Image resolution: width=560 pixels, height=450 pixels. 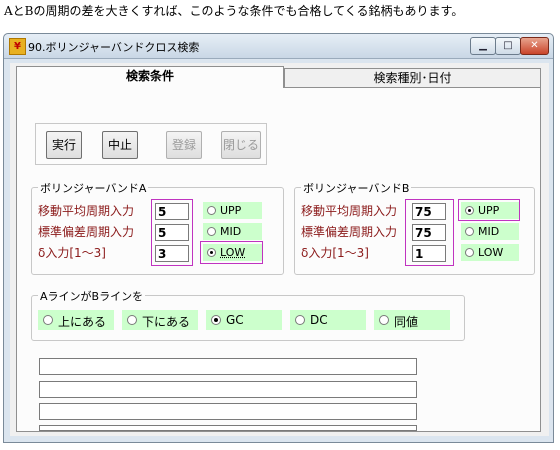 What do you see at coordinates (184, 145) in the screenshot?
I see `register-button: 登録` at bounding box center [184, 145].